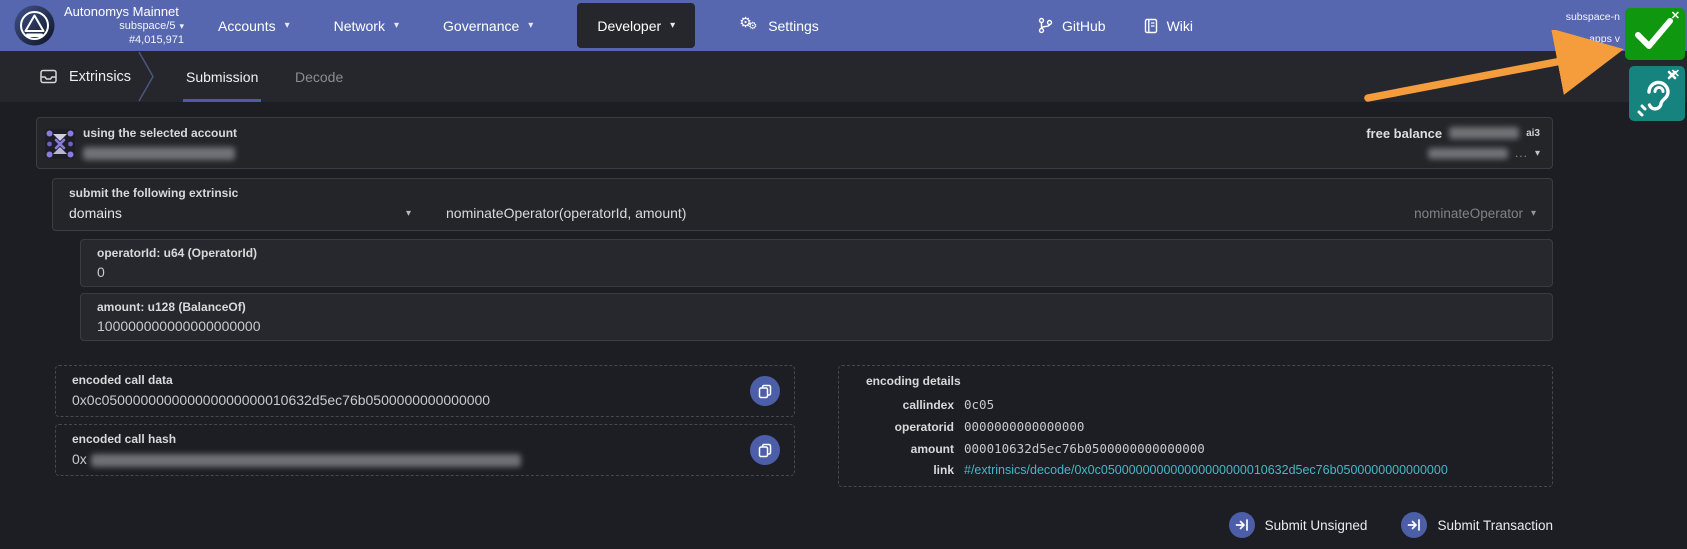 This screenshot has height=549, width=1687. What do you see at coordinates (222, 76) in the screenshot?
I see `tab-submission: Submission` at bounding box center [222, 76].